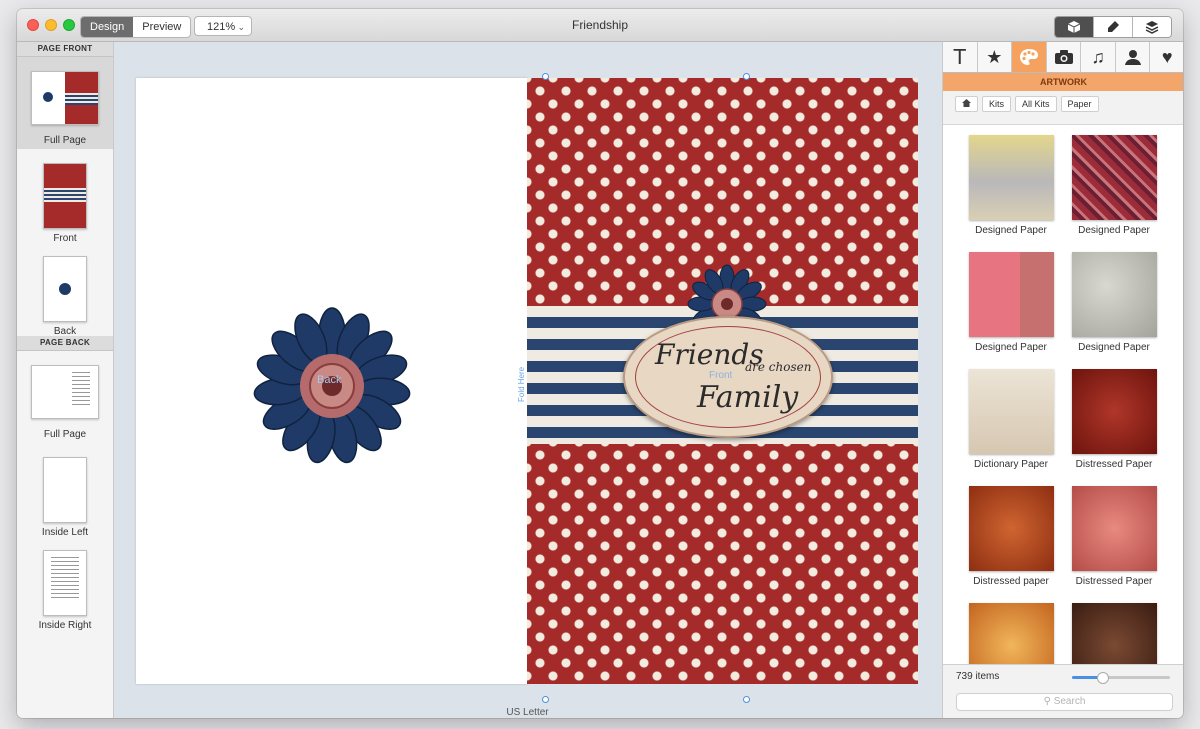  I want to click on page-thumb-label: Back, so click(65, 331).